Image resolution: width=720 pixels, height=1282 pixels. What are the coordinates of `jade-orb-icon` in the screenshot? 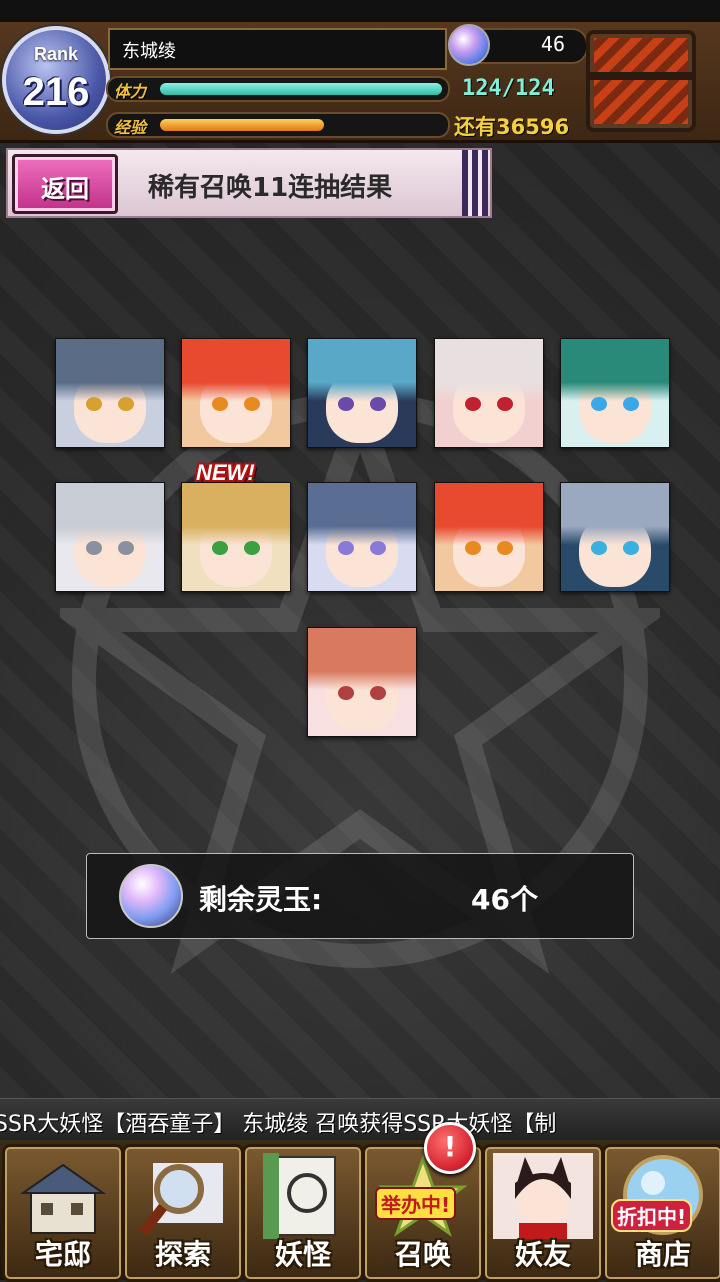 It's located at (151, 896).